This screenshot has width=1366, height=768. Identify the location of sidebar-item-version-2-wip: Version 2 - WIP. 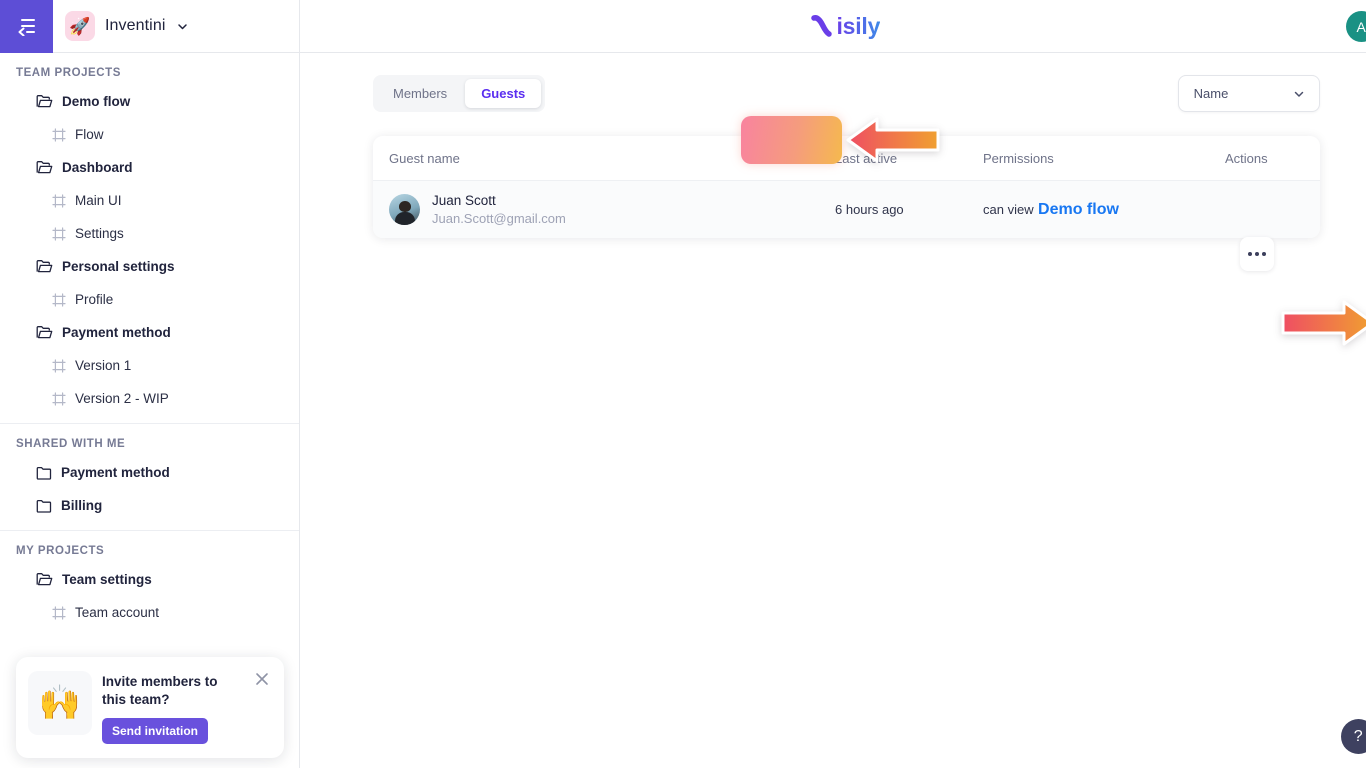
(149, 398).